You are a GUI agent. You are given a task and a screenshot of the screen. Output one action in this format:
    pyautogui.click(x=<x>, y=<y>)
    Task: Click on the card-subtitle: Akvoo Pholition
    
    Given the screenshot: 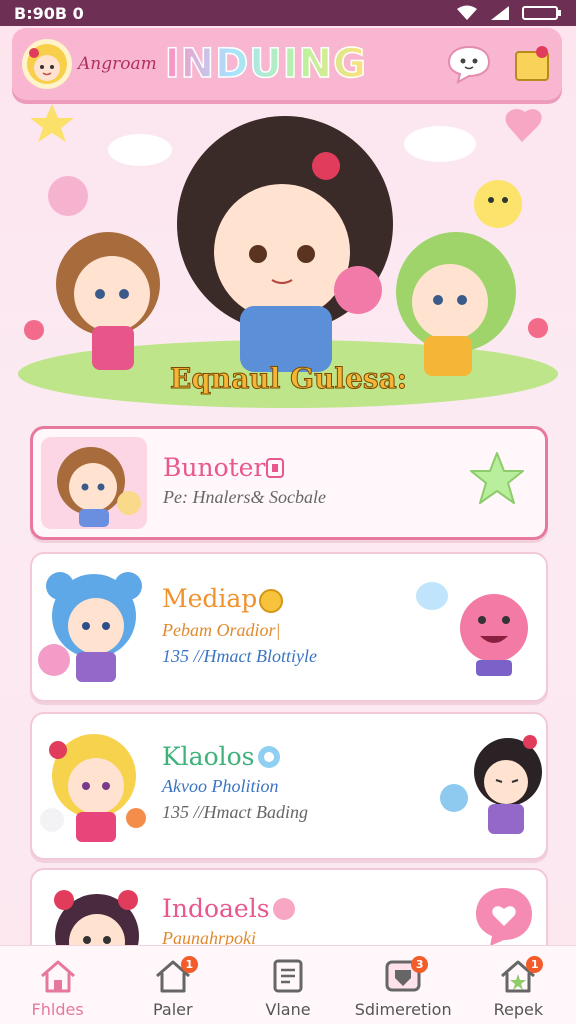 What is the action you would take?
    pyautogui.click(x=220, y=786)
    